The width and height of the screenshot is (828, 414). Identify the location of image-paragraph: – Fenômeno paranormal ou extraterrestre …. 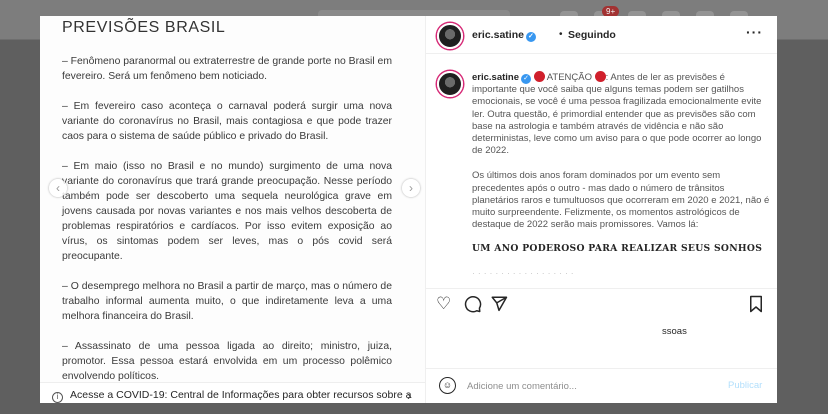
(227, 69).